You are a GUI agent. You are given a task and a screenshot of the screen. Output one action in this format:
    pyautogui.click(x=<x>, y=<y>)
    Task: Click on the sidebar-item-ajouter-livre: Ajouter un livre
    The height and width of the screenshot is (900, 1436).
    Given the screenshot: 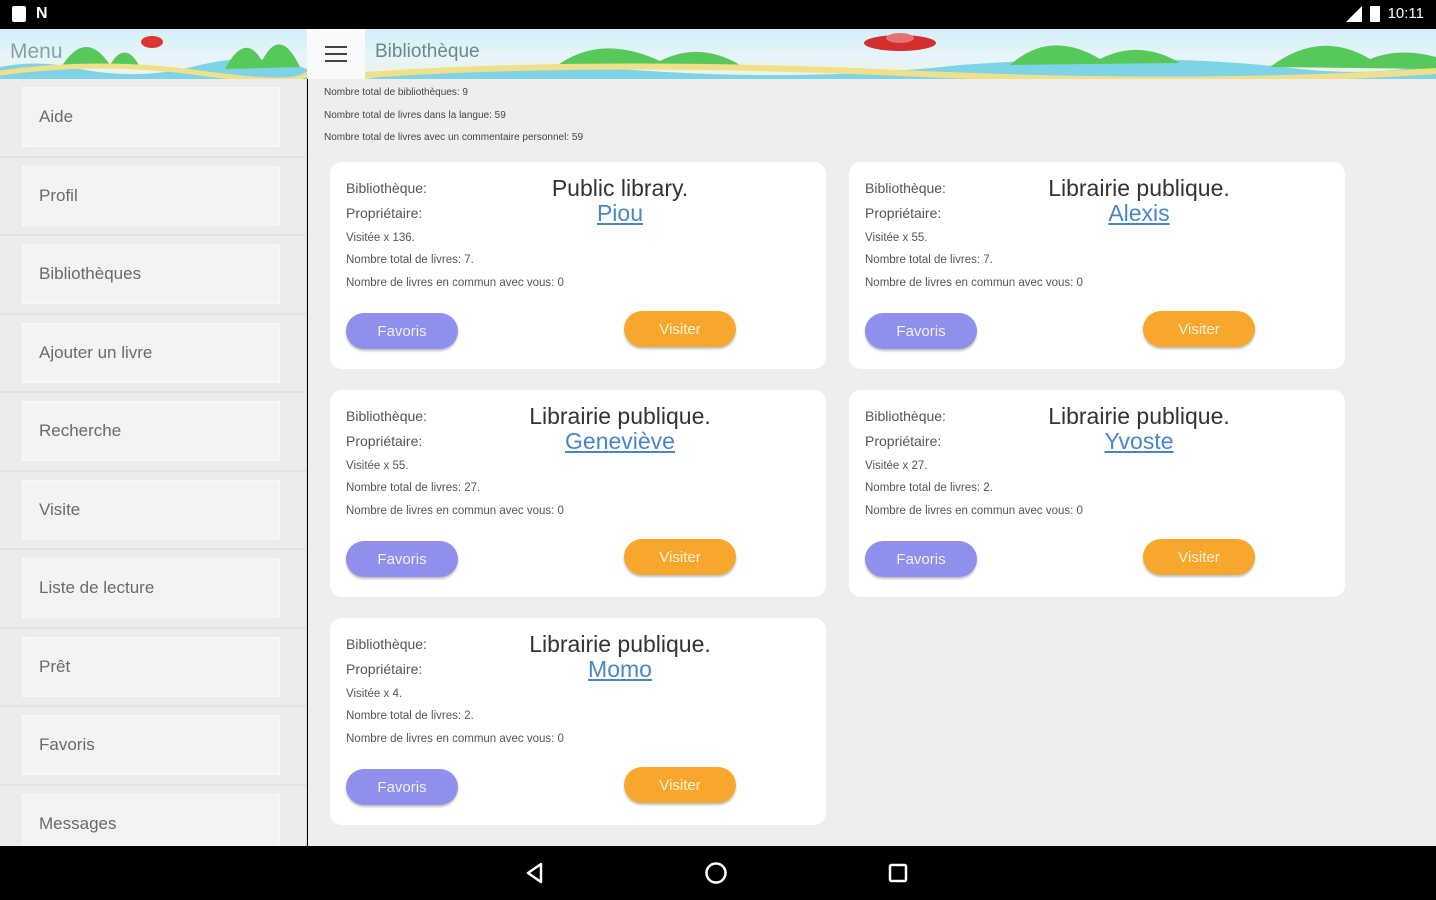 What is the action you would take?
    pyautogui.click(x=153, y=354)
    